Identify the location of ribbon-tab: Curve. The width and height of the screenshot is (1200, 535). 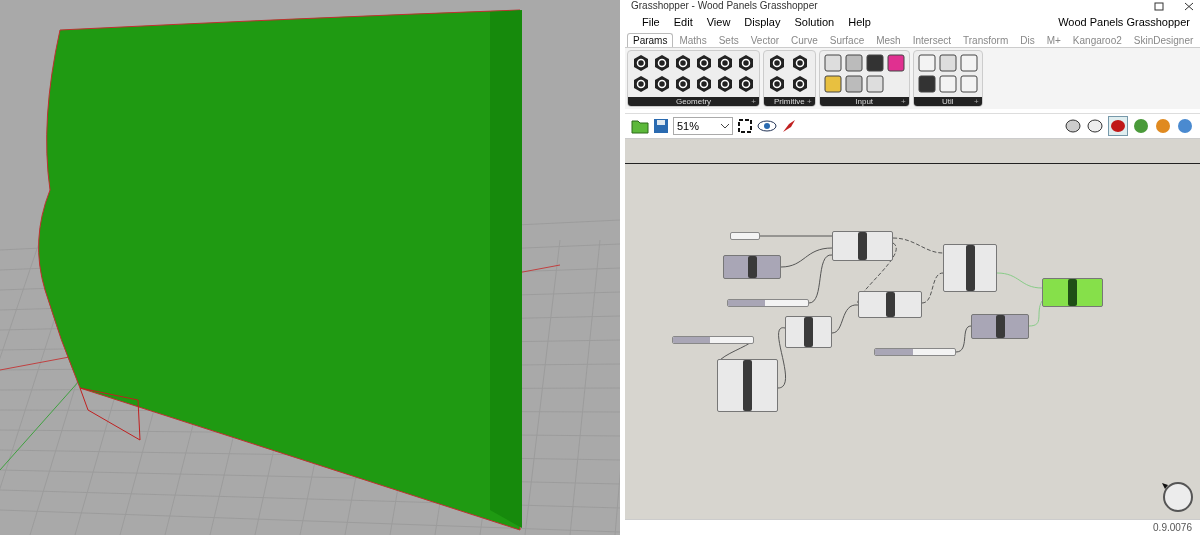
(804, 40).